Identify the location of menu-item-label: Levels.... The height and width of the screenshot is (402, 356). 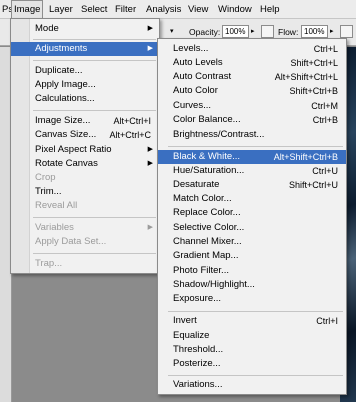
(191, 48).